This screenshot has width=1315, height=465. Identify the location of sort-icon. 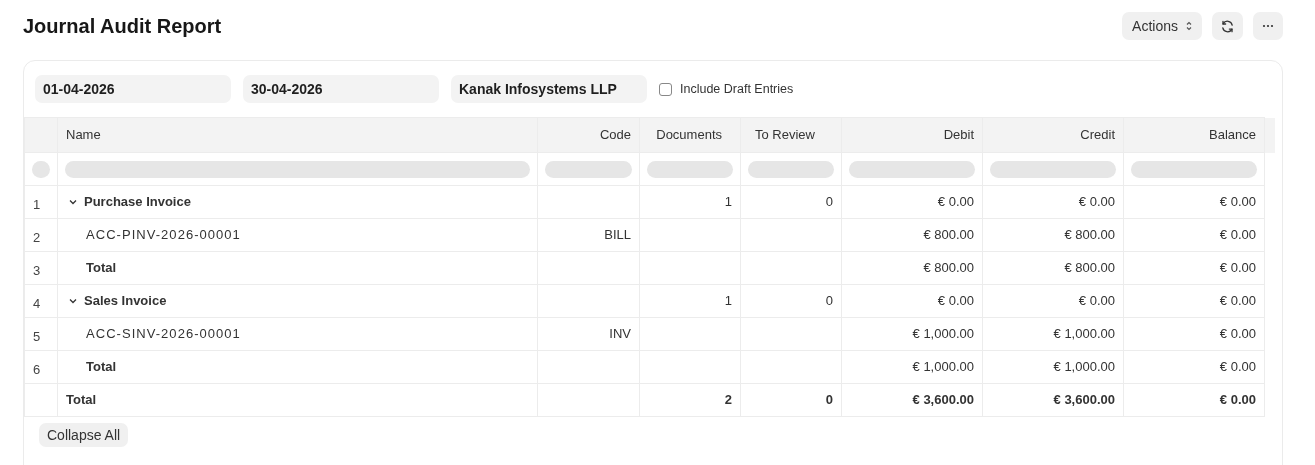
(1189, 26).